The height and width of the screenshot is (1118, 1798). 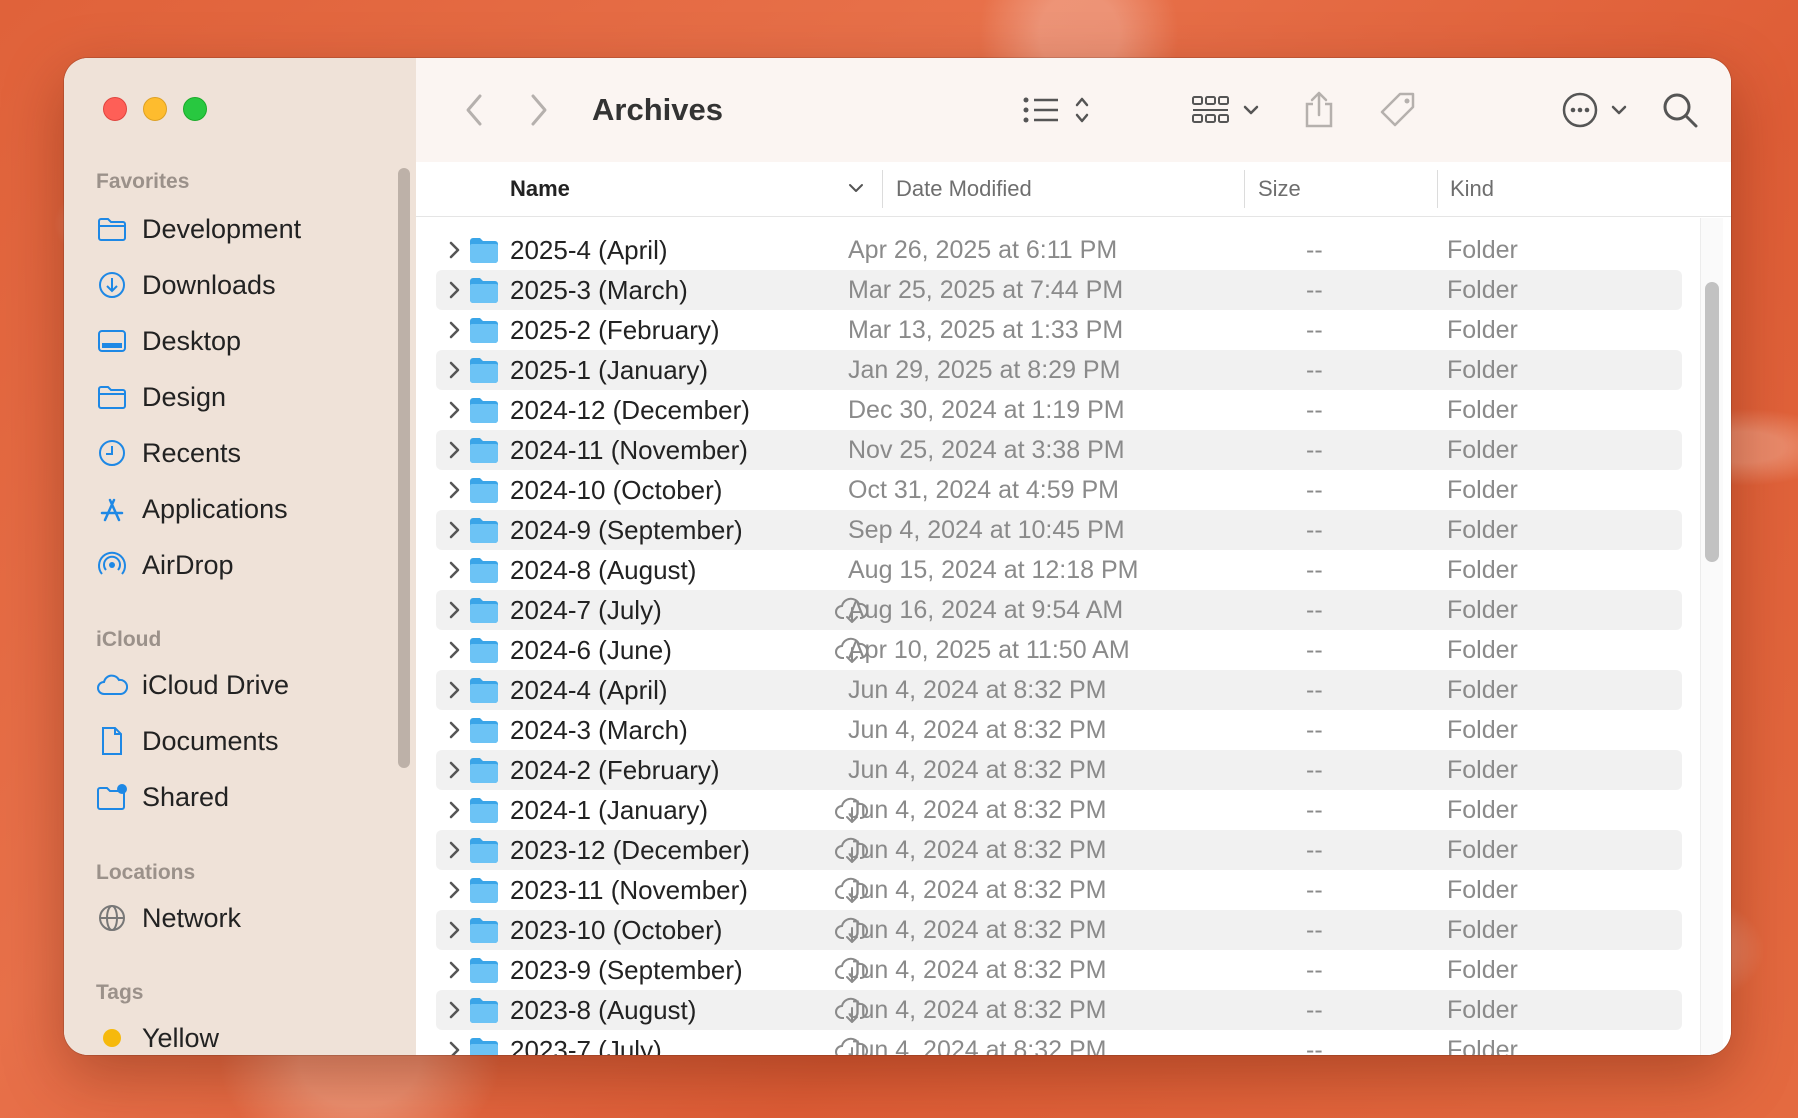 I want to click on sidebar-item-airdrop: AirDrop, so click(x=165, y=565).